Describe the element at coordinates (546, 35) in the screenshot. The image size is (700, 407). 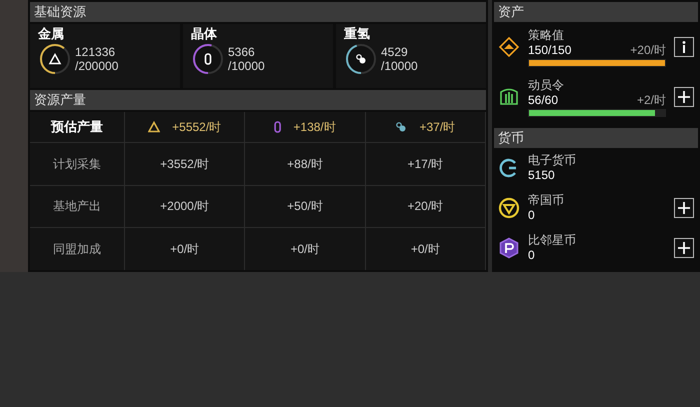
I see `asset-name: 策略值` at that location.